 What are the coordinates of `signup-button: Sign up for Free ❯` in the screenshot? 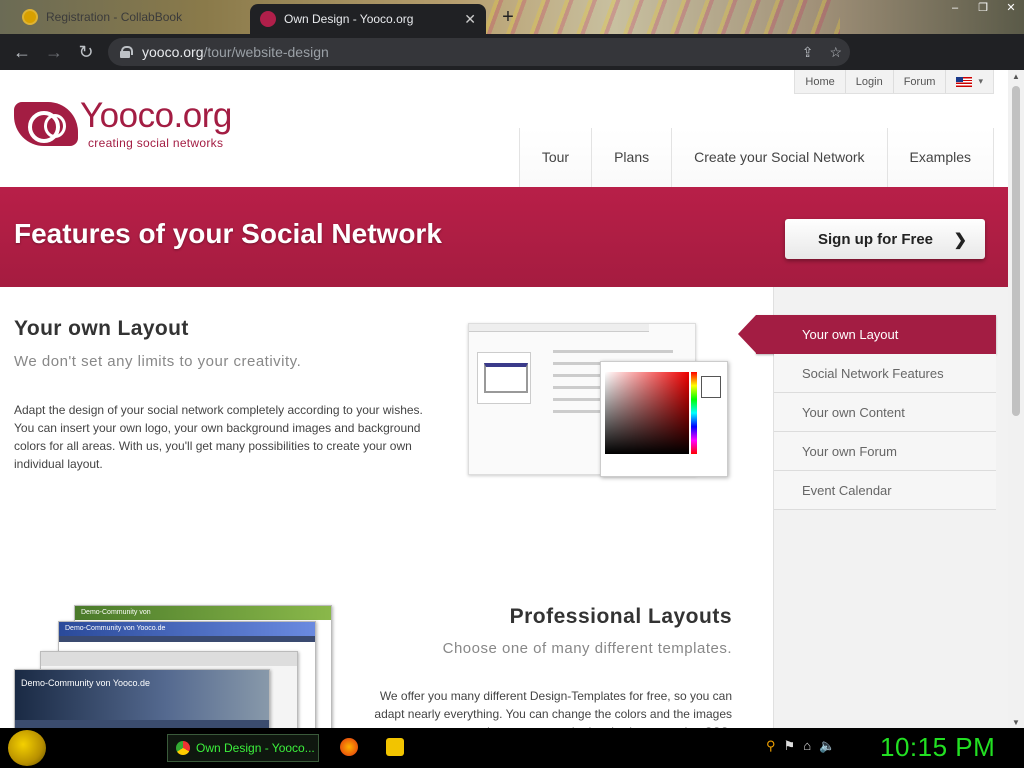 It's located at (885, 239).